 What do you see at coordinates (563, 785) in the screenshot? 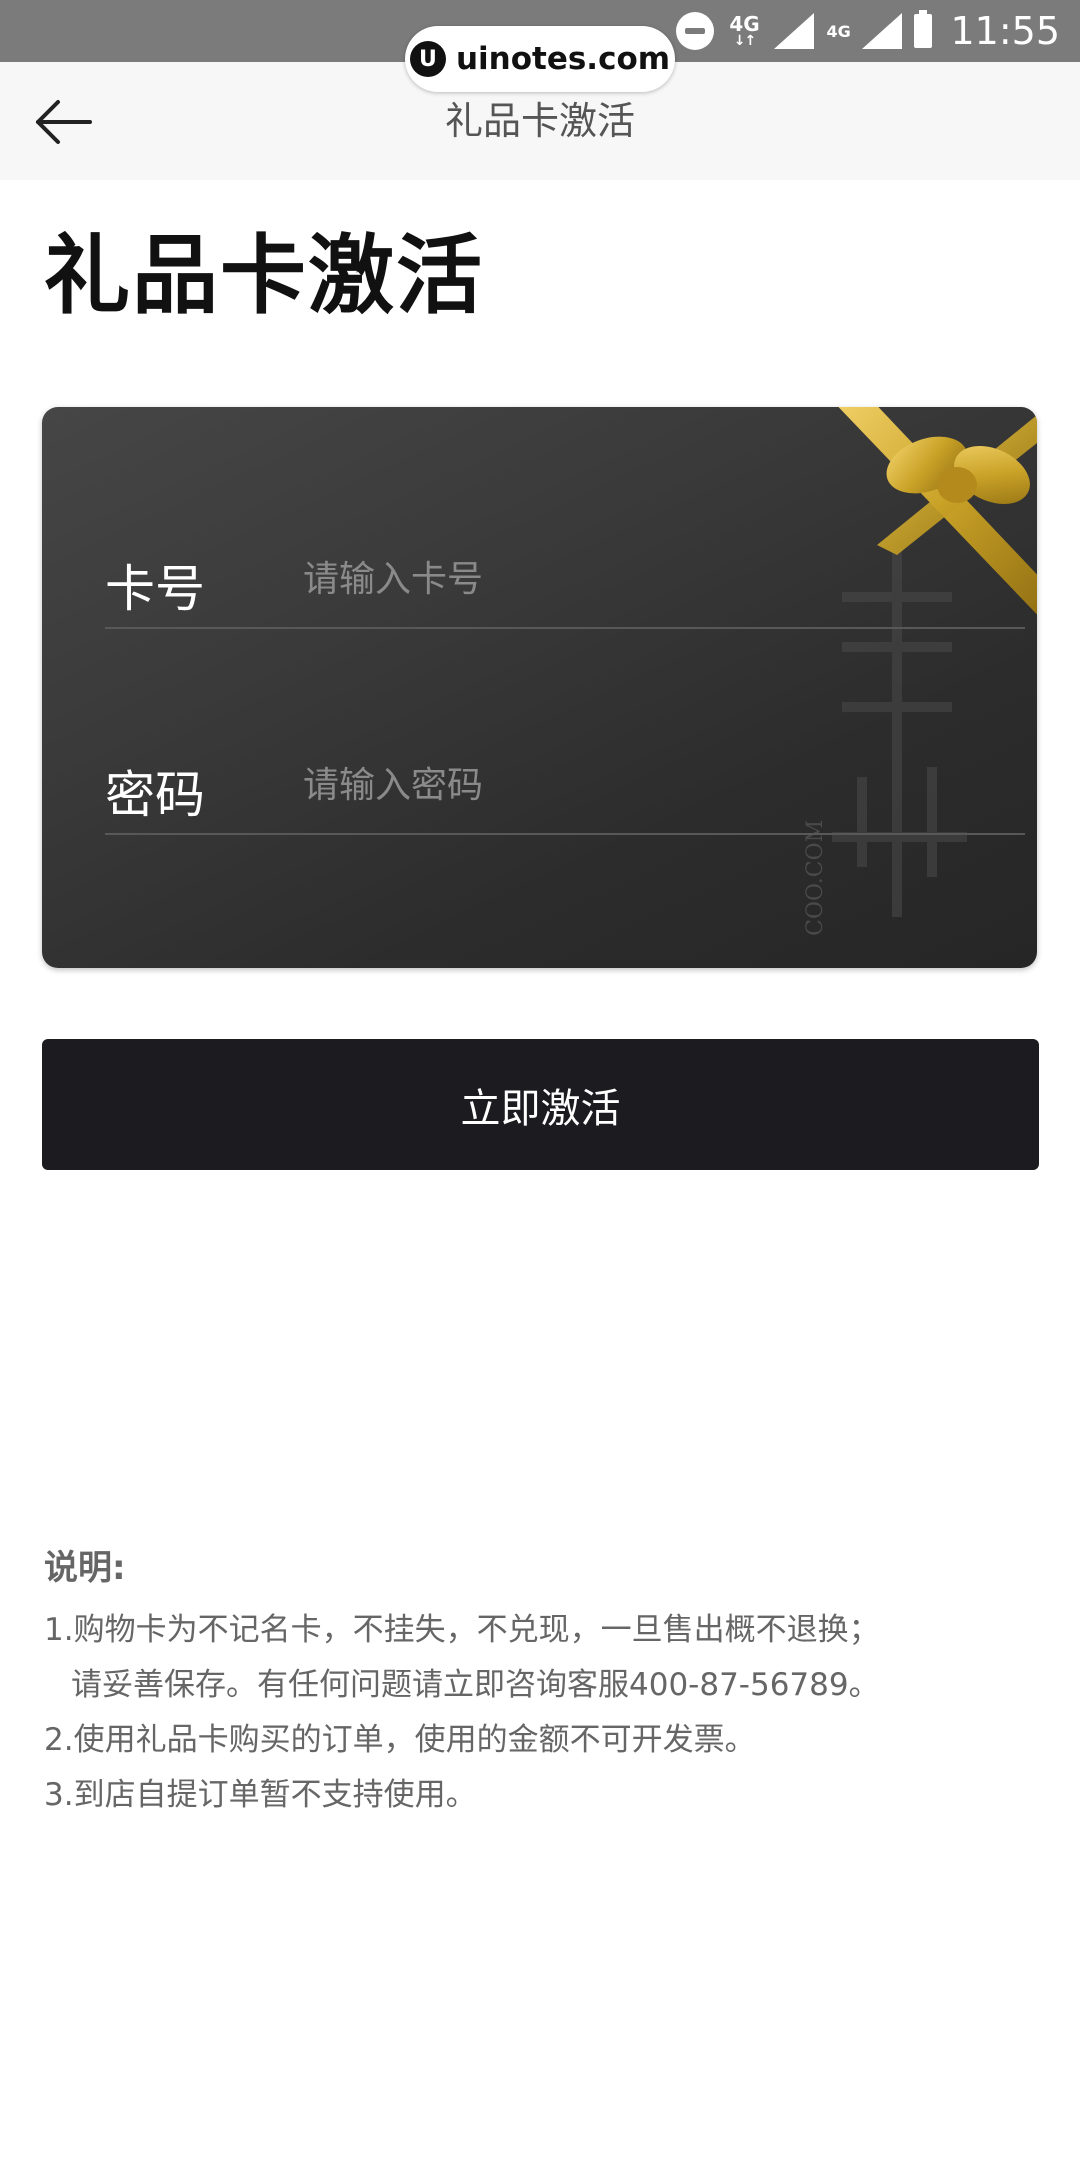
I see `password-input` at bounding box center [563, 785].